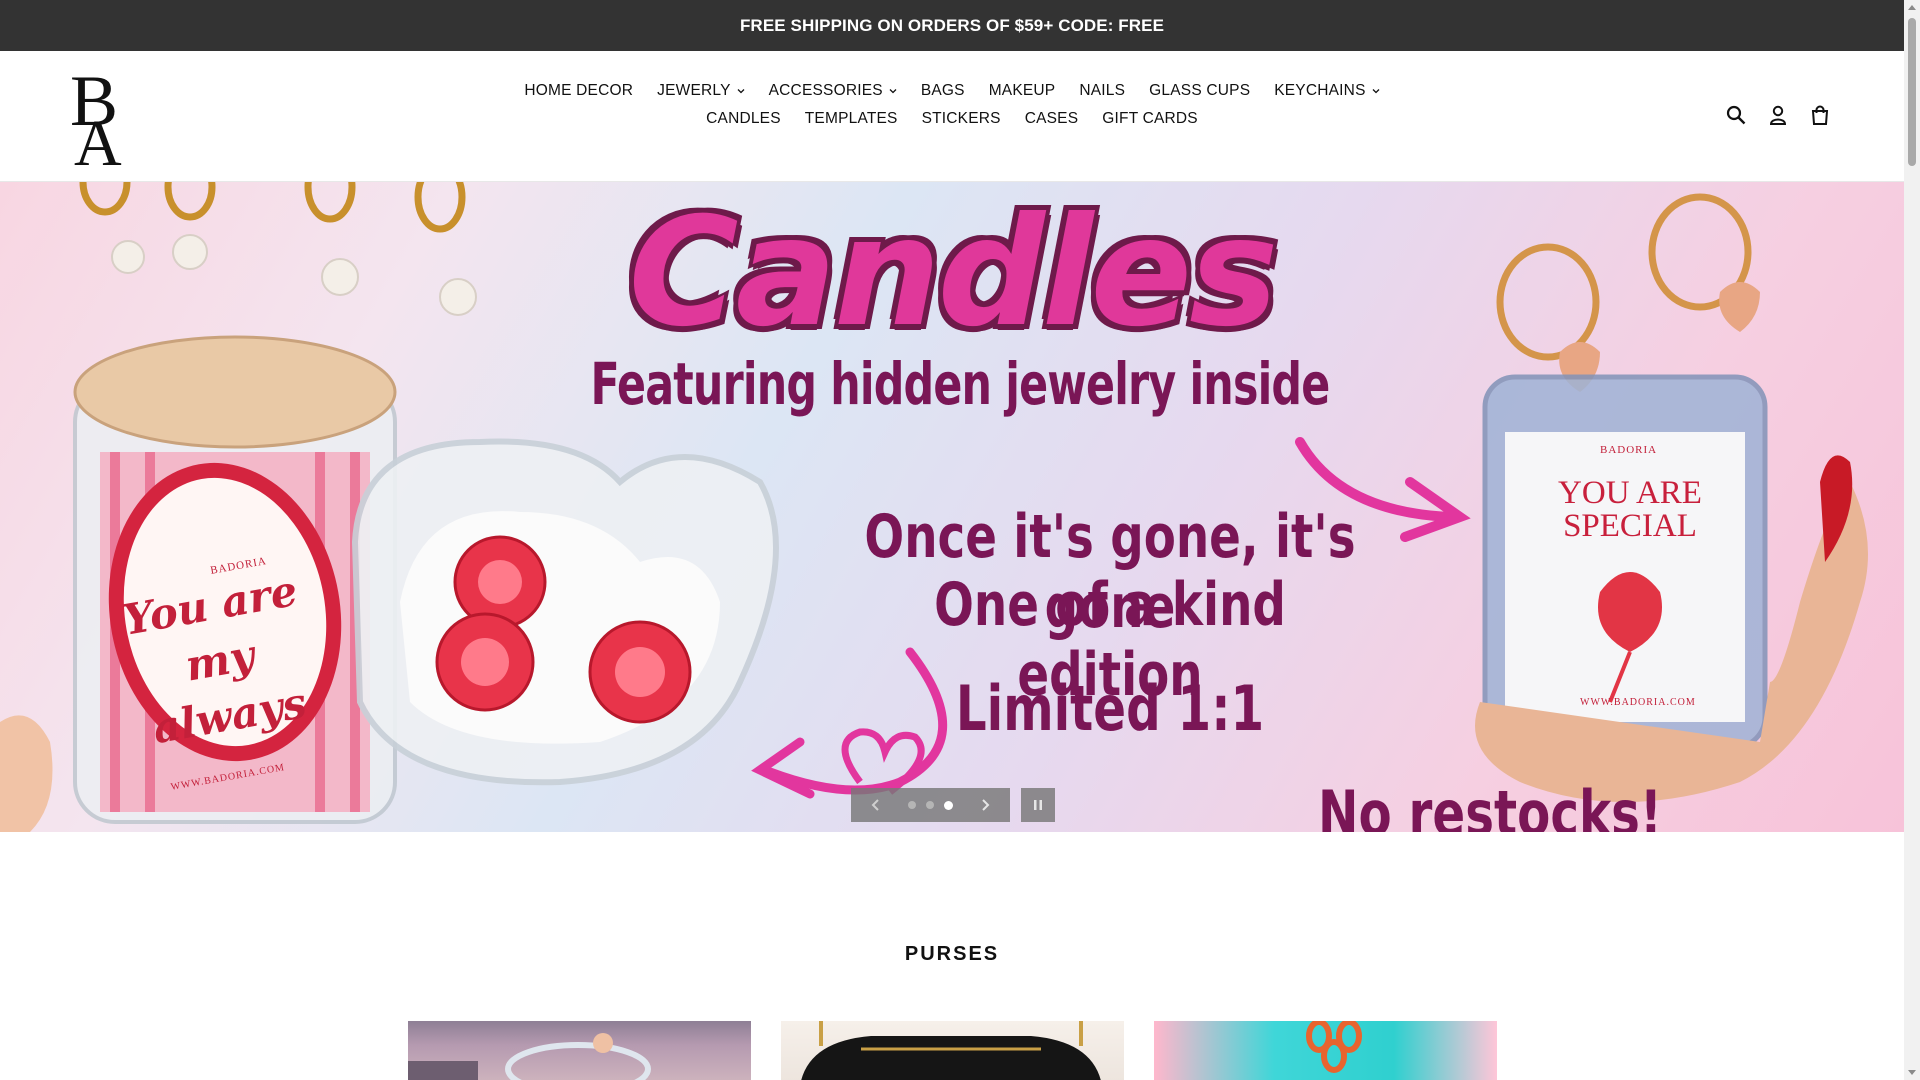  Describe the element at coordinates (1320, 90) in the screenshot. I see `nav-item-label: KEYCHAINS` at that location.